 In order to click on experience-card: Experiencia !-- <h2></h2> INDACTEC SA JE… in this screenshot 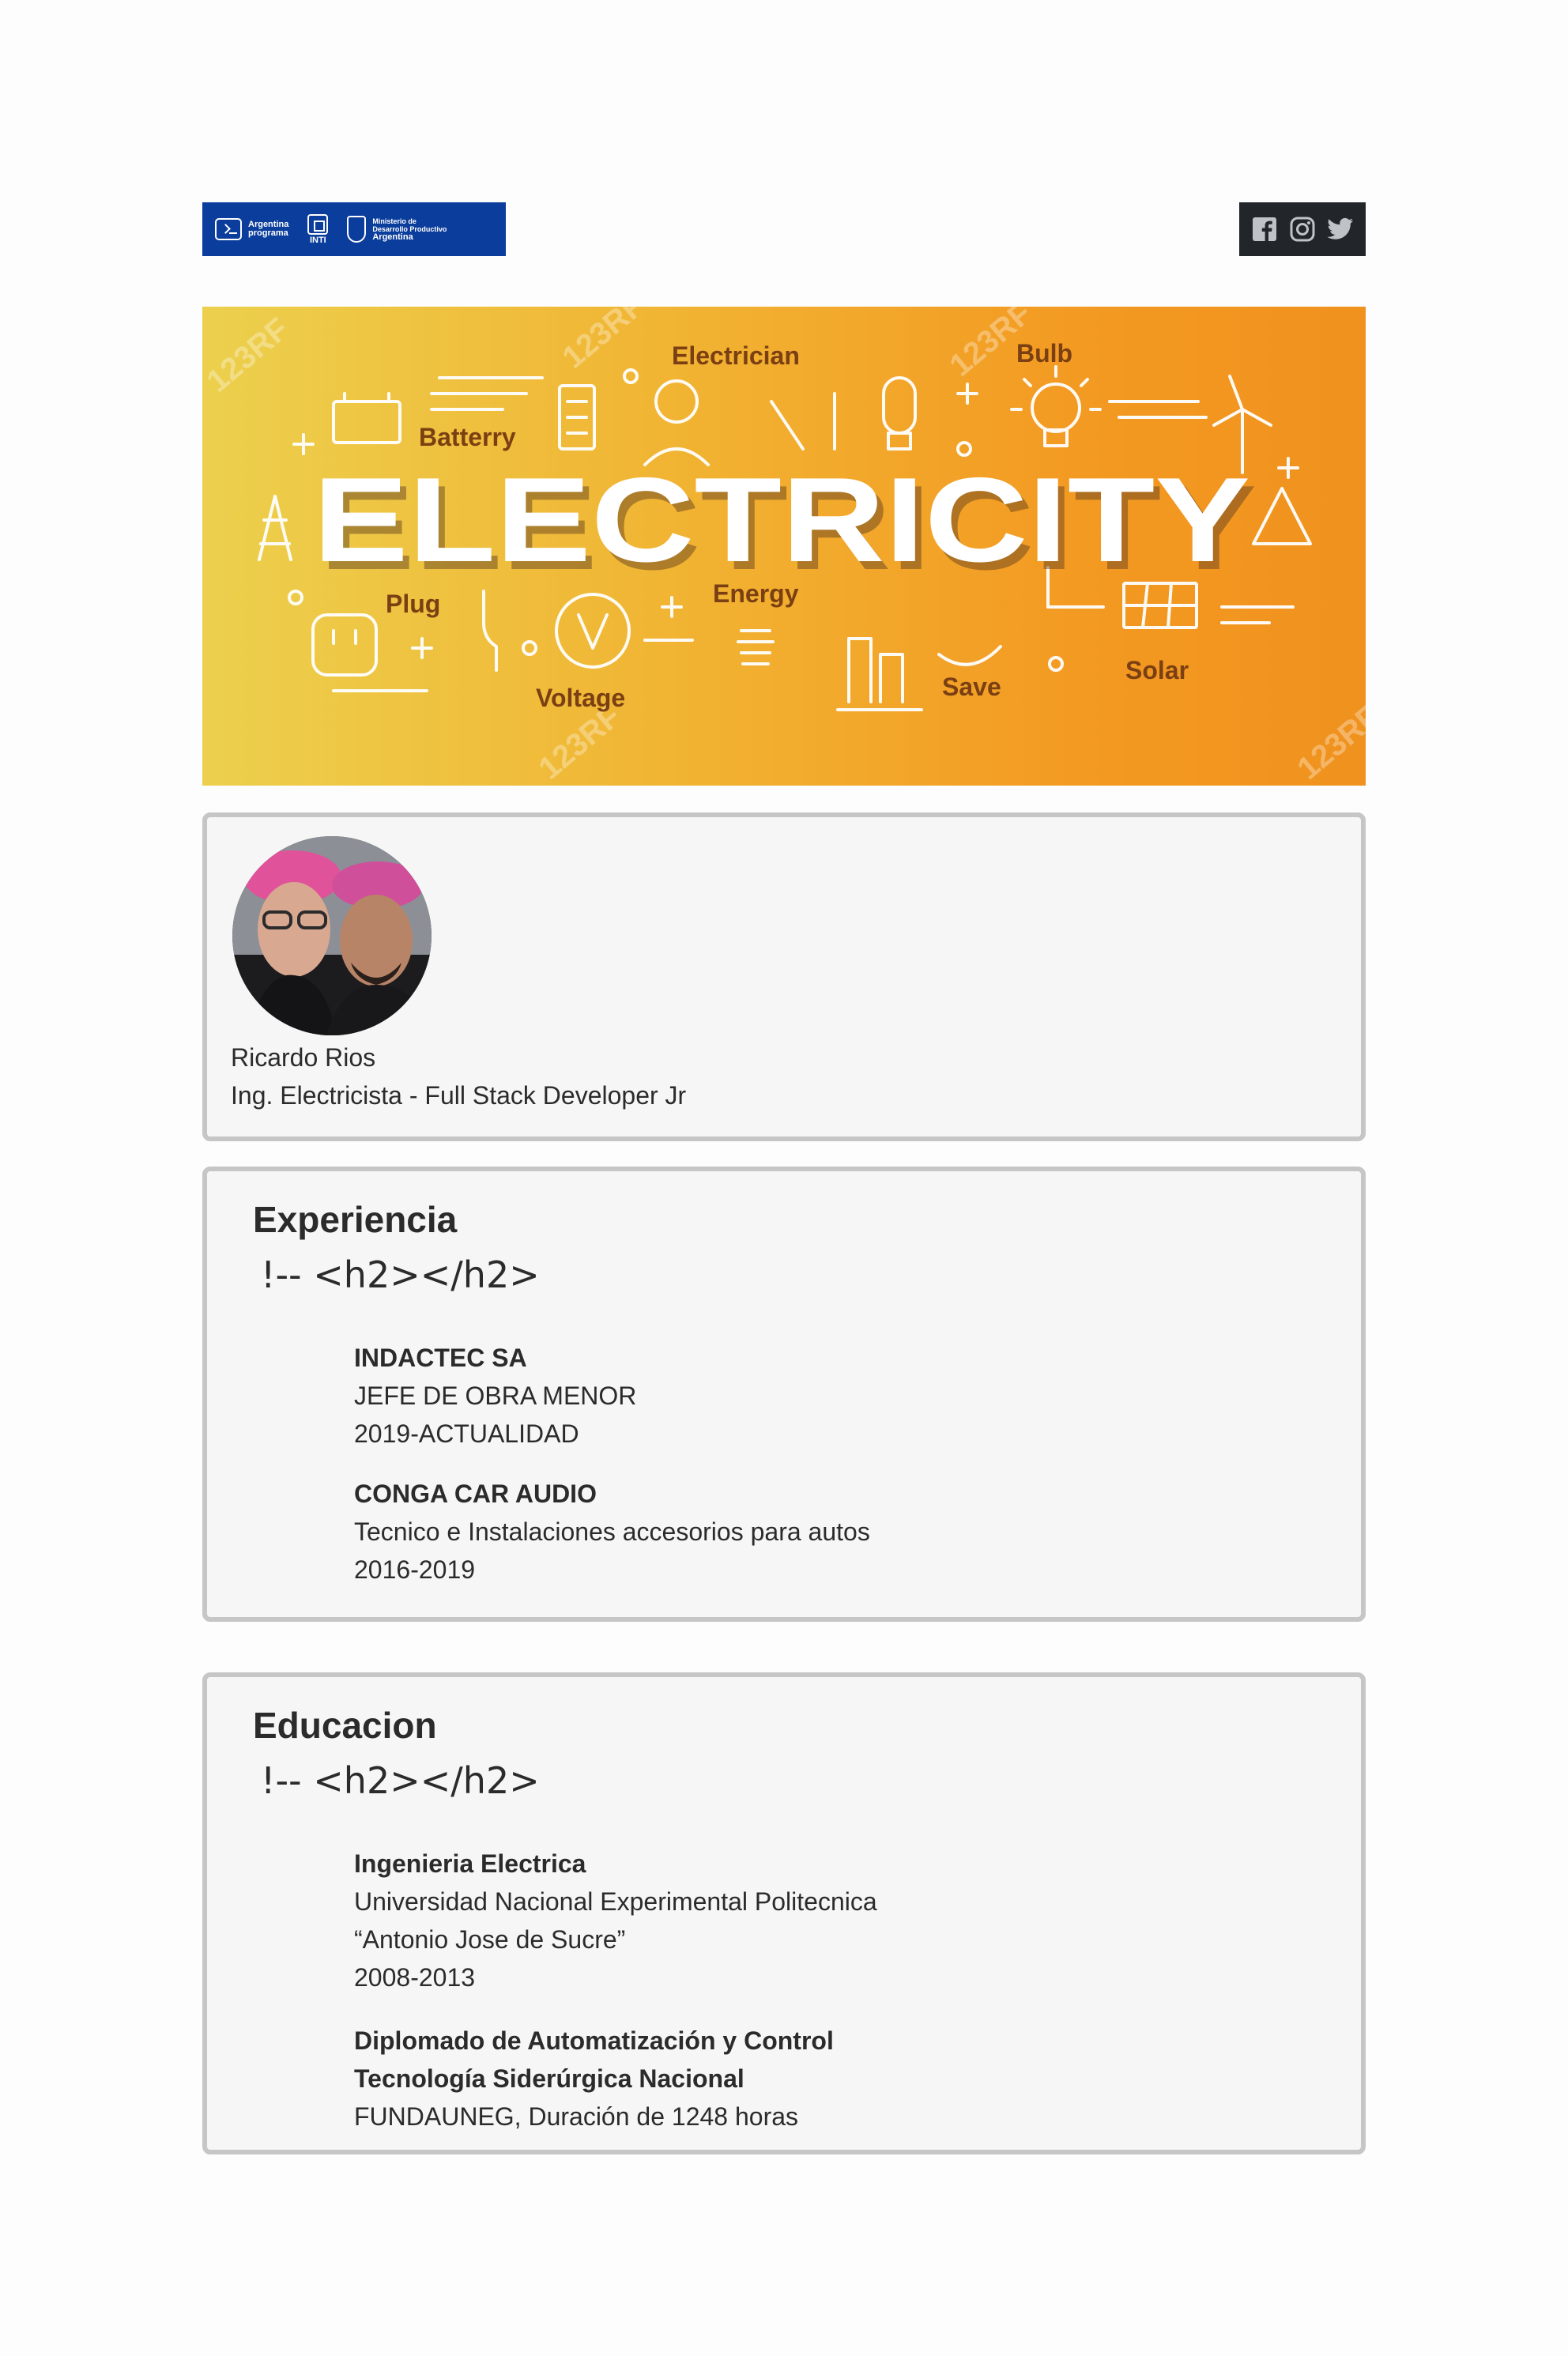, I will do `click(784, 1395)`.